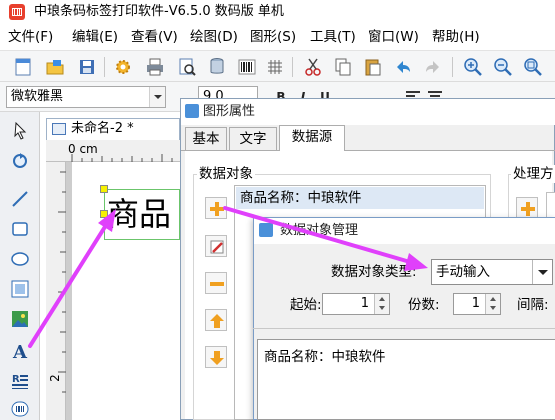 This screenshot has width=555, height=420. I want to click on menu-shape: 图形(S), so click(273, 37).